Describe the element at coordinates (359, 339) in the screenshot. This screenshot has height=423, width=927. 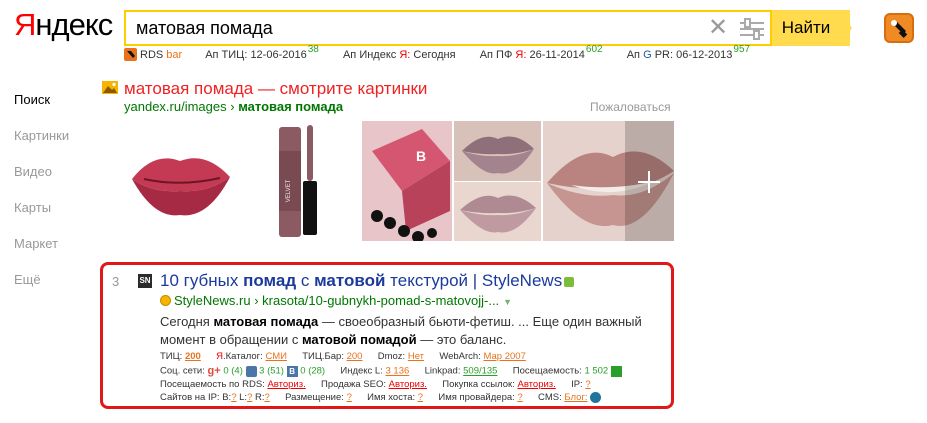
I see `snippet-part: матовой помадой` at that location.